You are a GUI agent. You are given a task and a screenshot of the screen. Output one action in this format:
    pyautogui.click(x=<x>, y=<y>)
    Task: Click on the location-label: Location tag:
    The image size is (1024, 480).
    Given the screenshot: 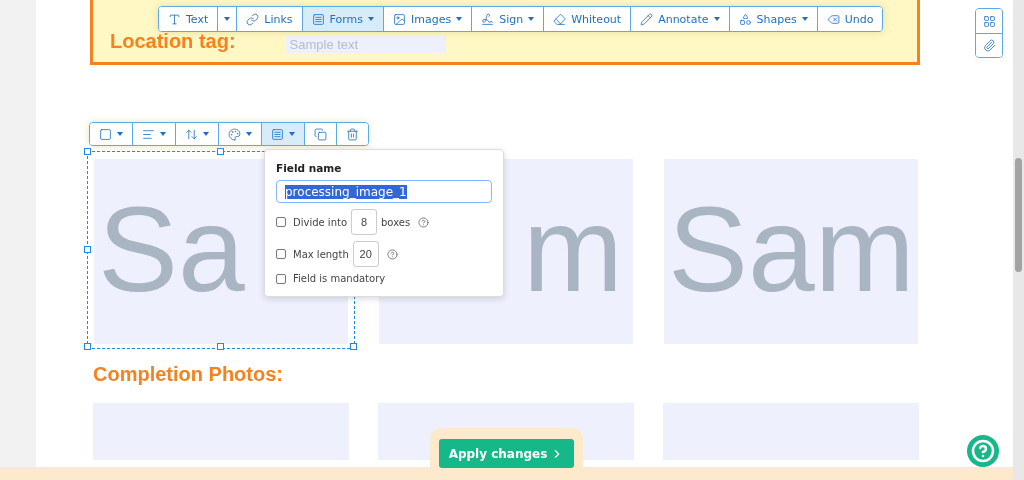 What is the action you would take?
    pyautogui.click(x=173, y=41)
    